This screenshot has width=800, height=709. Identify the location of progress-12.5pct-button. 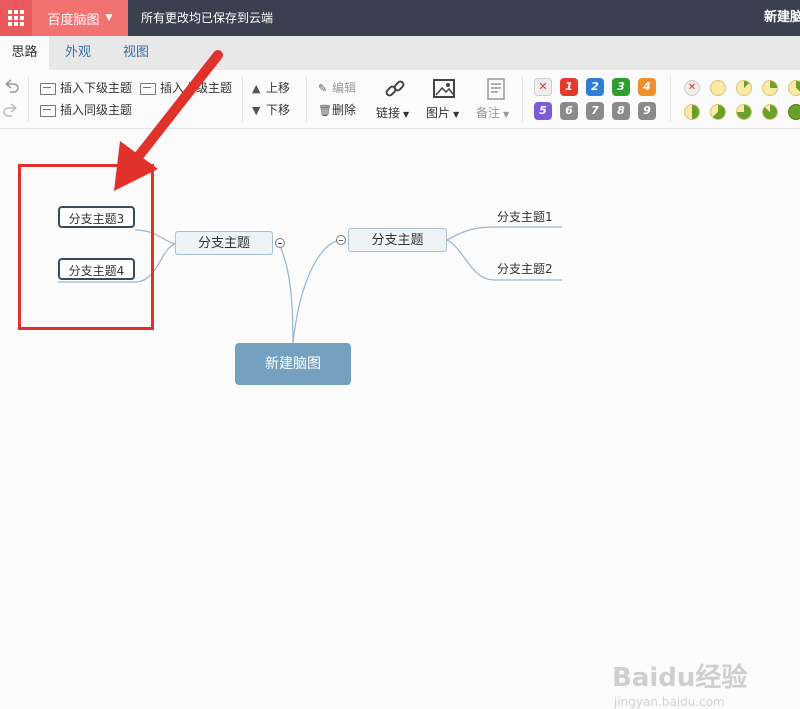
(744, 88).